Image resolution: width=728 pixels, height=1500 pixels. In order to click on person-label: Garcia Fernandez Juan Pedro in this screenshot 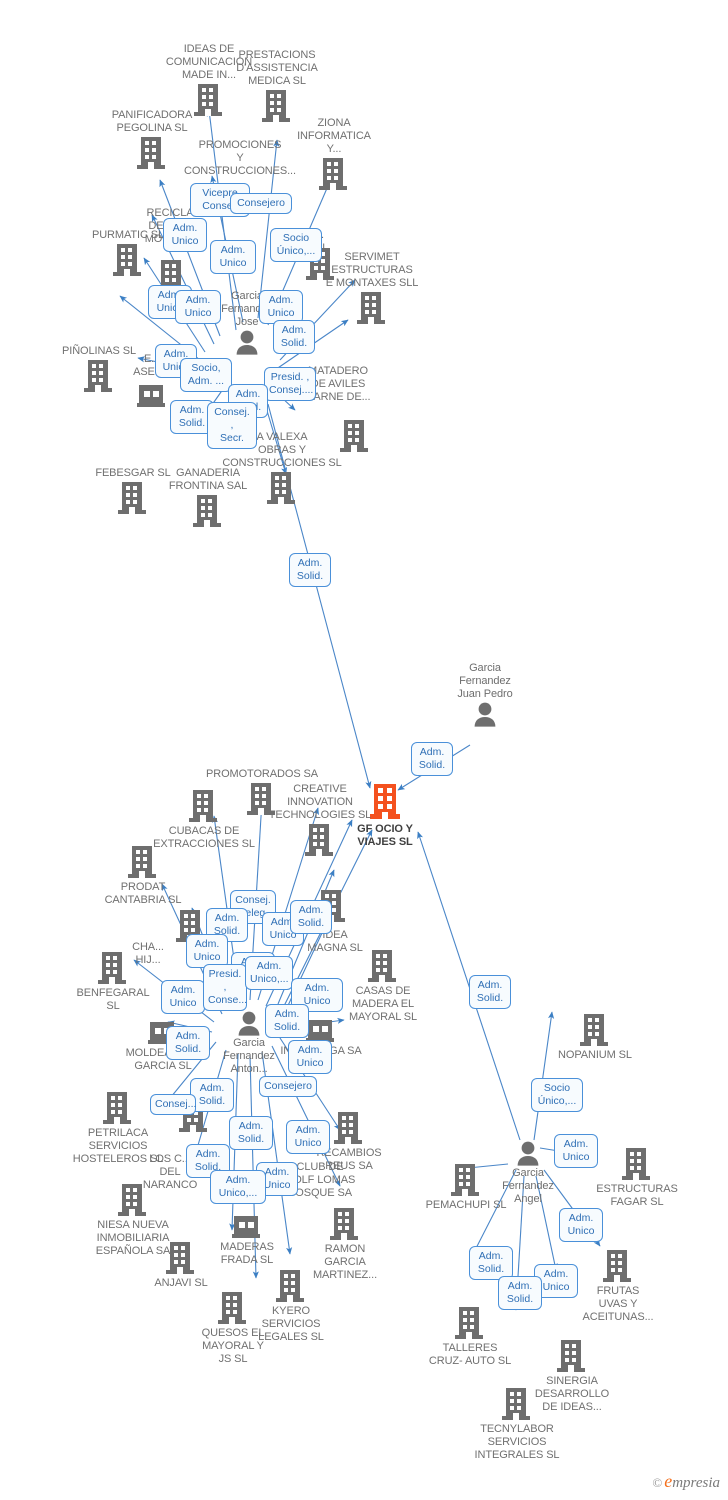, I will do `click(485, 681)`.